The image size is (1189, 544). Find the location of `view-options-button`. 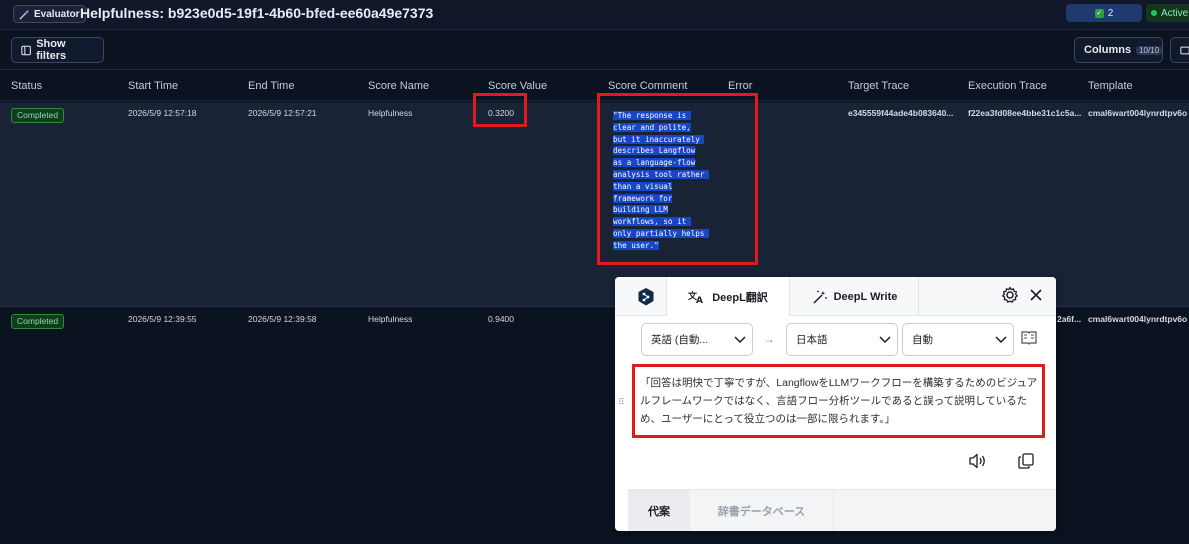

view-options-button is located at coordinates (1179, 50).